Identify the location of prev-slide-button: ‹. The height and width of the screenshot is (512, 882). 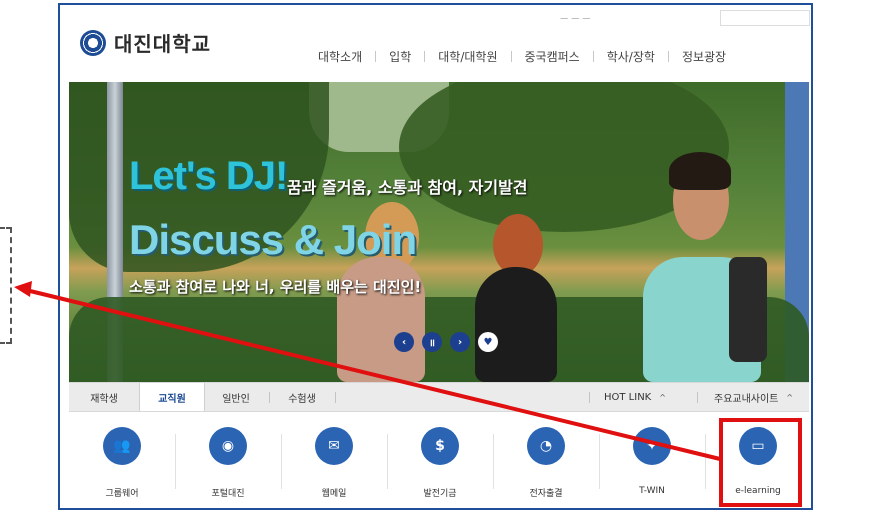
(404, 342).